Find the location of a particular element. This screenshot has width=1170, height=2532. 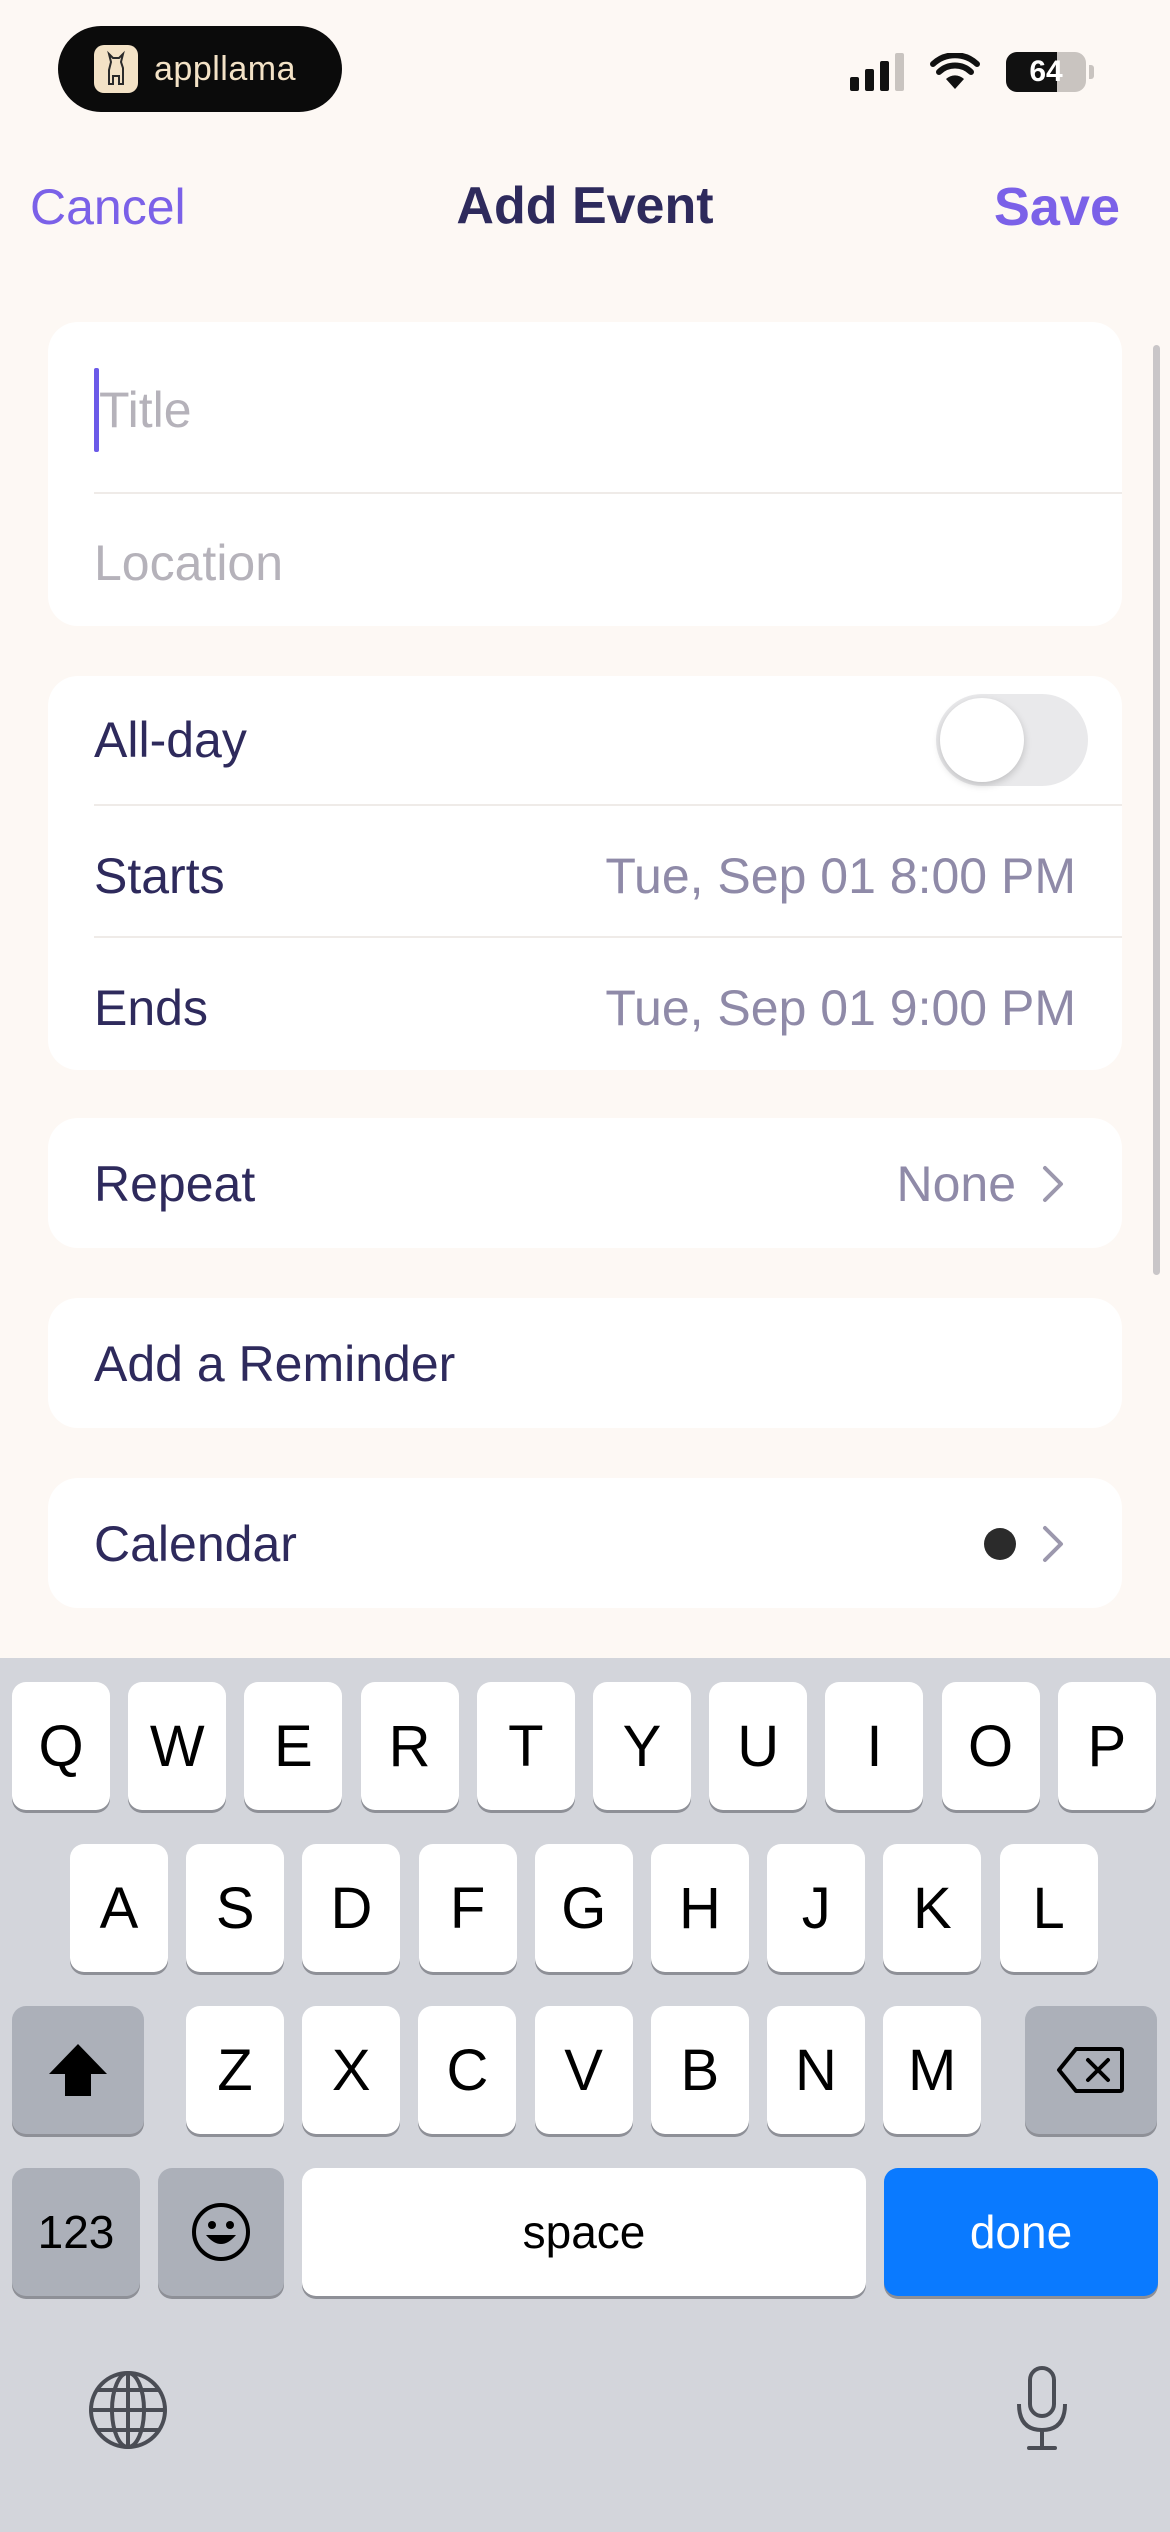

key-p: P is located at coordinates (1106, 1746).